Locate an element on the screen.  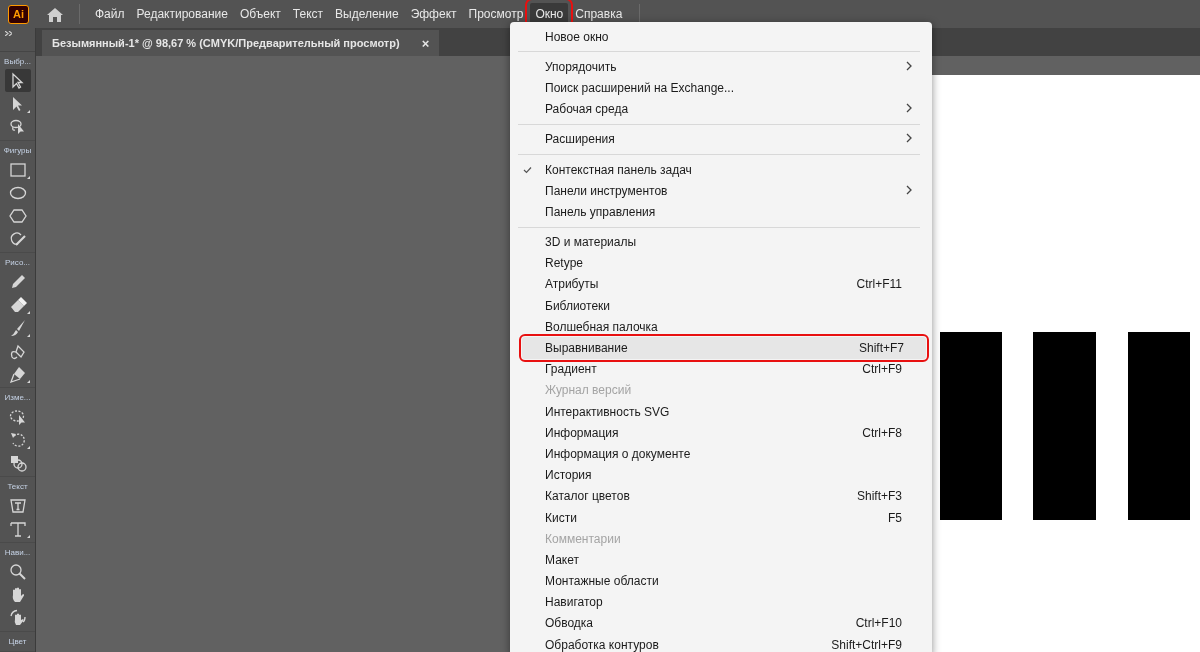
type-icon is located at coordinates (17, 528).